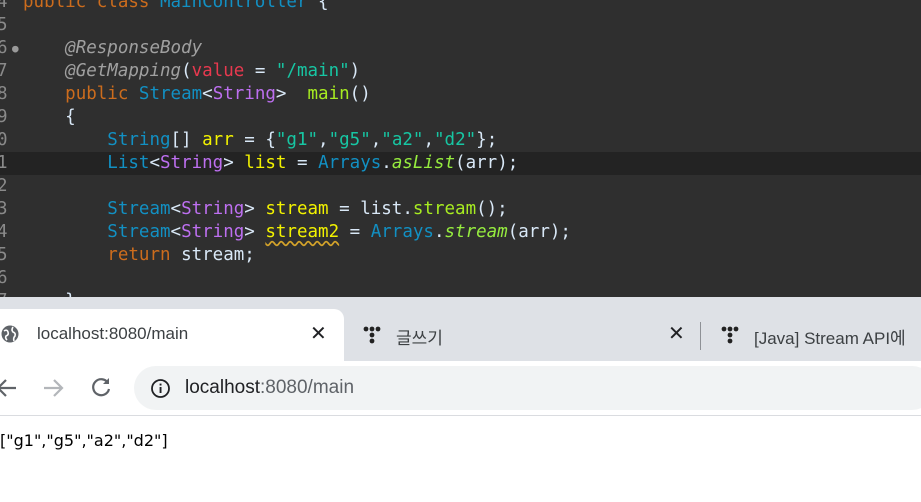 The width and height of the screenshot is (921, 502). I want to click on tab-localhost: localhost:8080/main ✕, so click(172, 335).